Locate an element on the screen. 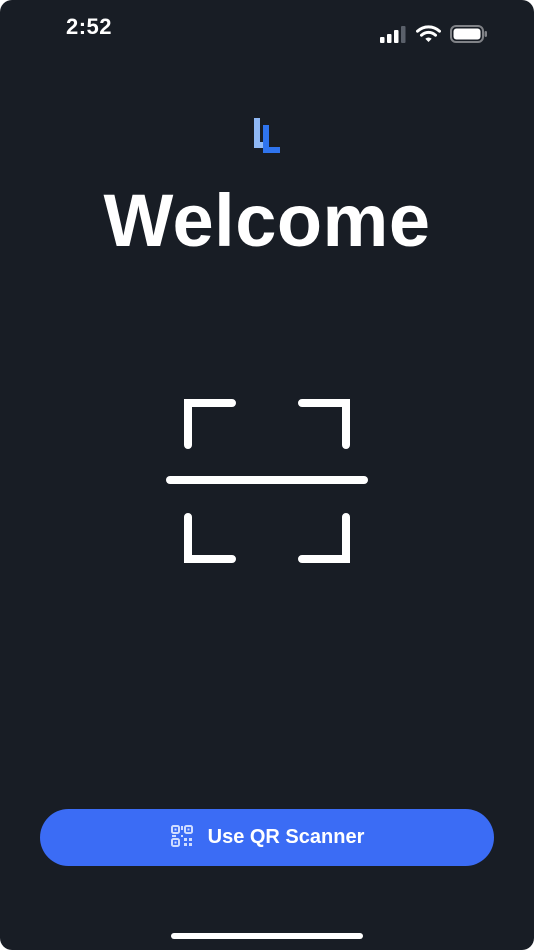 This screenshot has width=534, height=950. wifi-icon is located at coordinates (428, 36).